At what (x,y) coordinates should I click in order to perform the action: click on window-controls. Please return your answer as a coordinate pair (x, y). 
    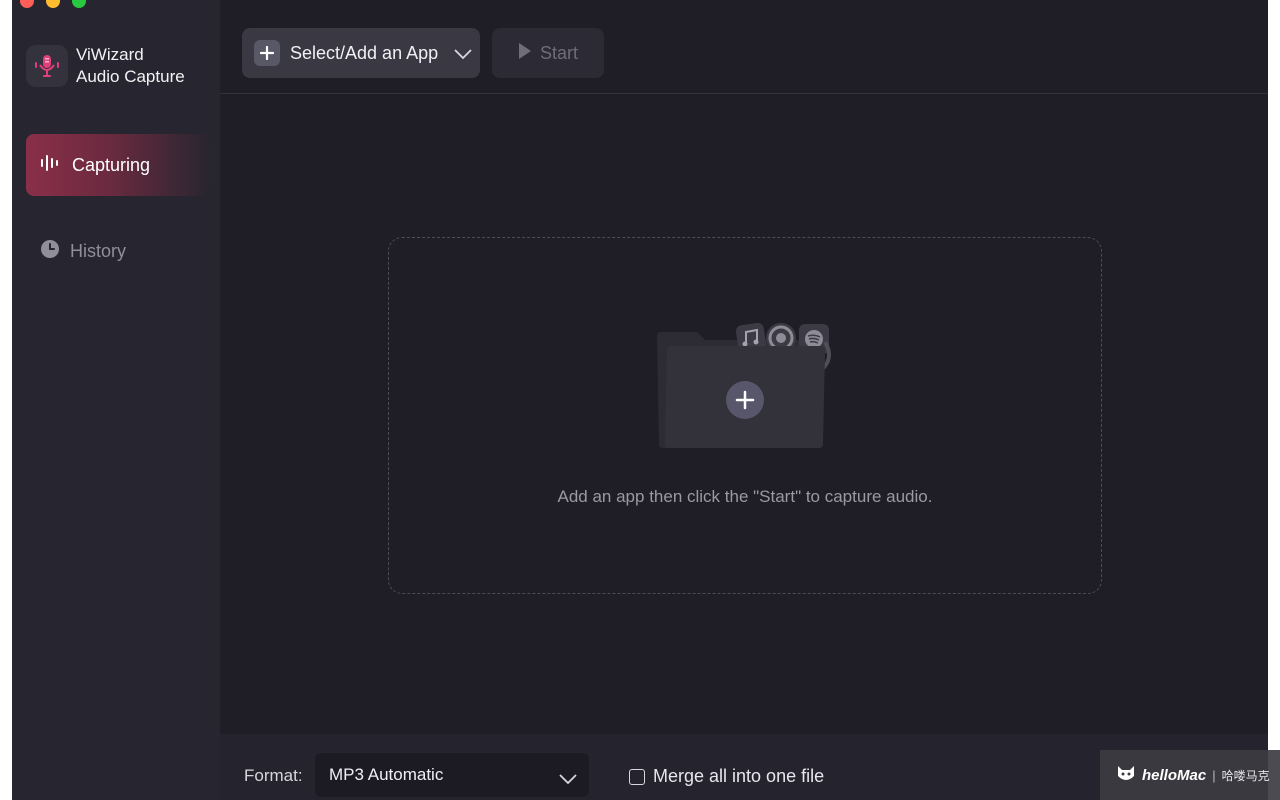
    Looking at the image, I should click on (53, 4).